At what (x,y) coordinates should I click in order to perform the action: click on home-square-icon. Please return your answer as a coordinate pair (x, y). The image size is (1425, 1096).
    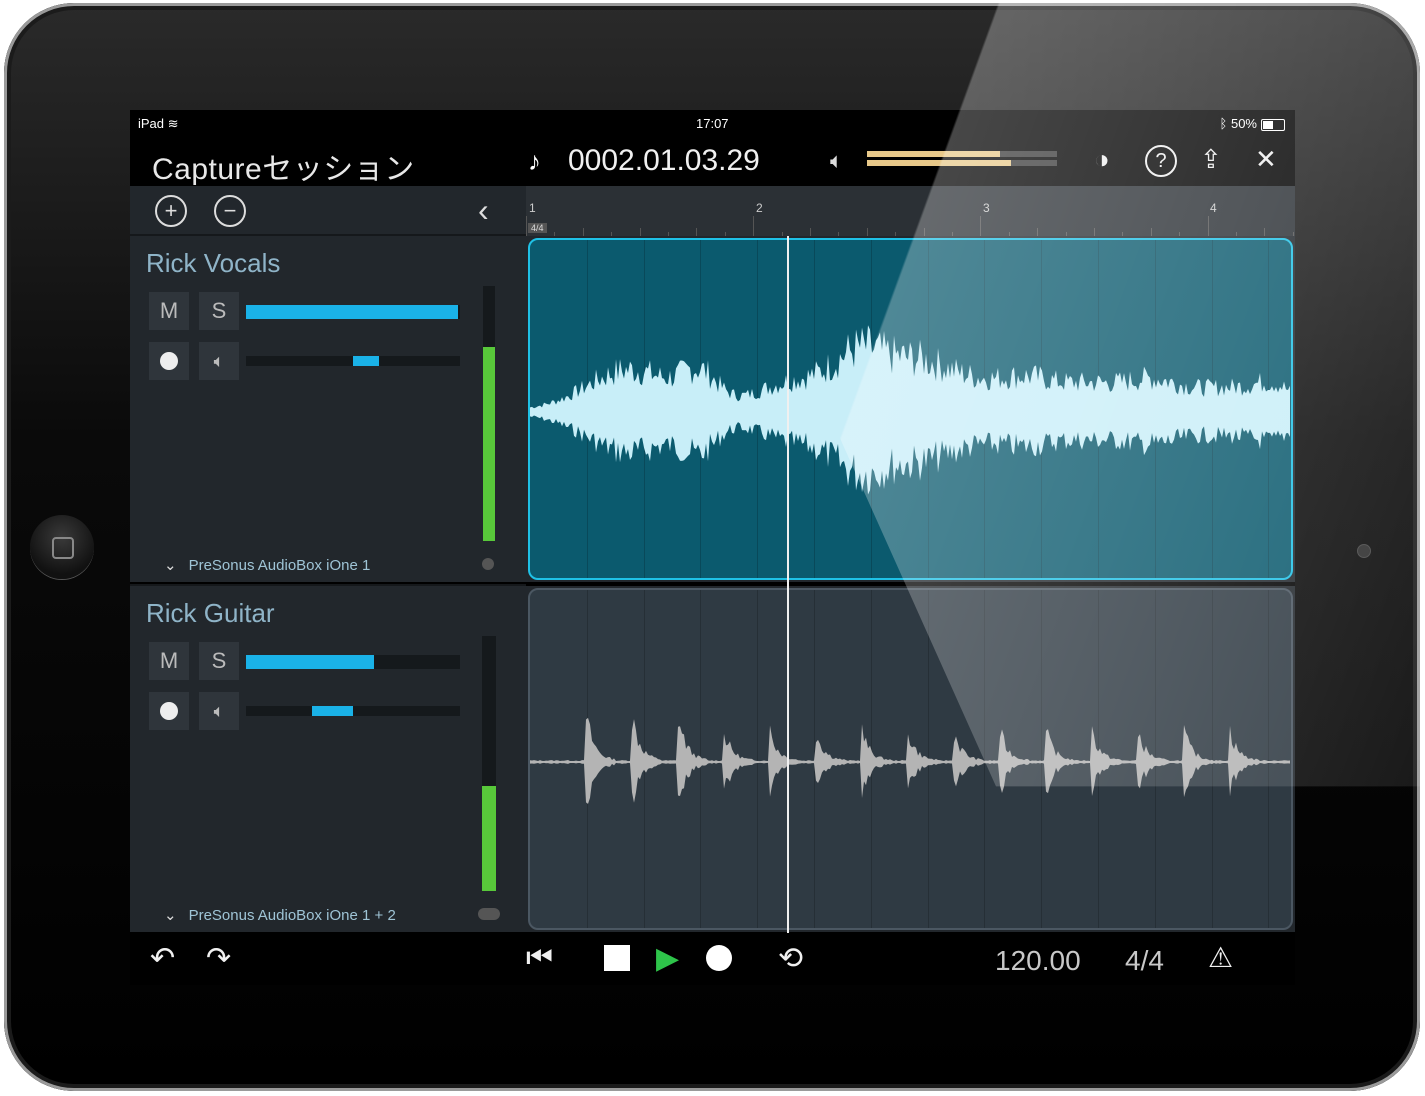
    Looking at the image, I should click on (63, 548).